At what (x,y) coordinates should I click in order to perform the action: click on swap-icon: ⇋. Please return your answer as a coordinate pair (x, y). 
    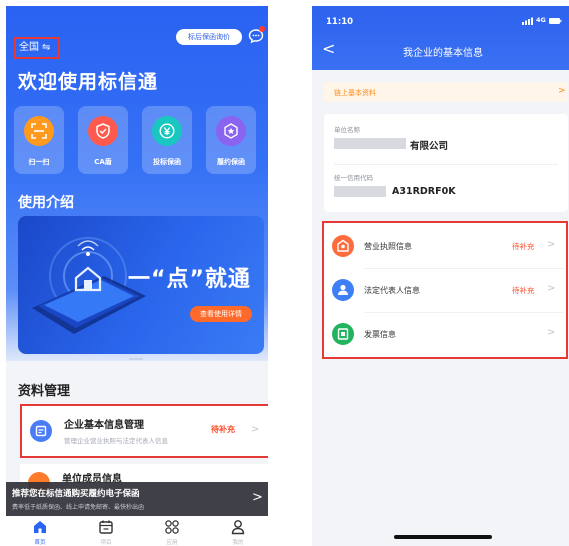
    Looking at the image, I should click on (46, 47).